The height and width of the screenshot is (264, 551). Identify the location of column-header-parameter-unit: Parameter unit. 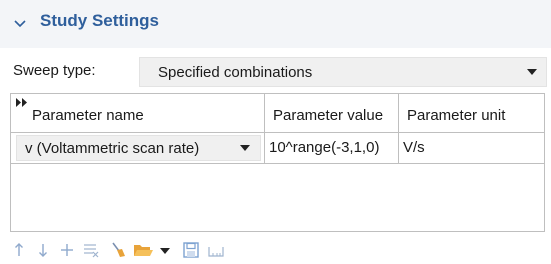
(471, 113).